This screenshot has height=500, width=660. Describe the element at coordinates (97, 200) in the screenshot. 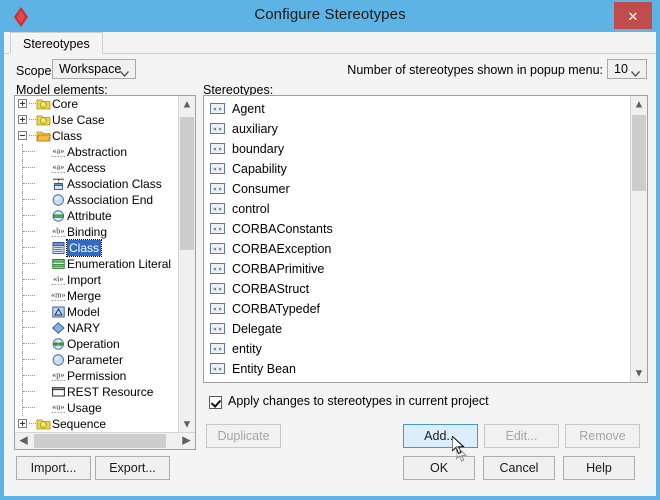

I see `tree-item-association-end: Association End` at that location.